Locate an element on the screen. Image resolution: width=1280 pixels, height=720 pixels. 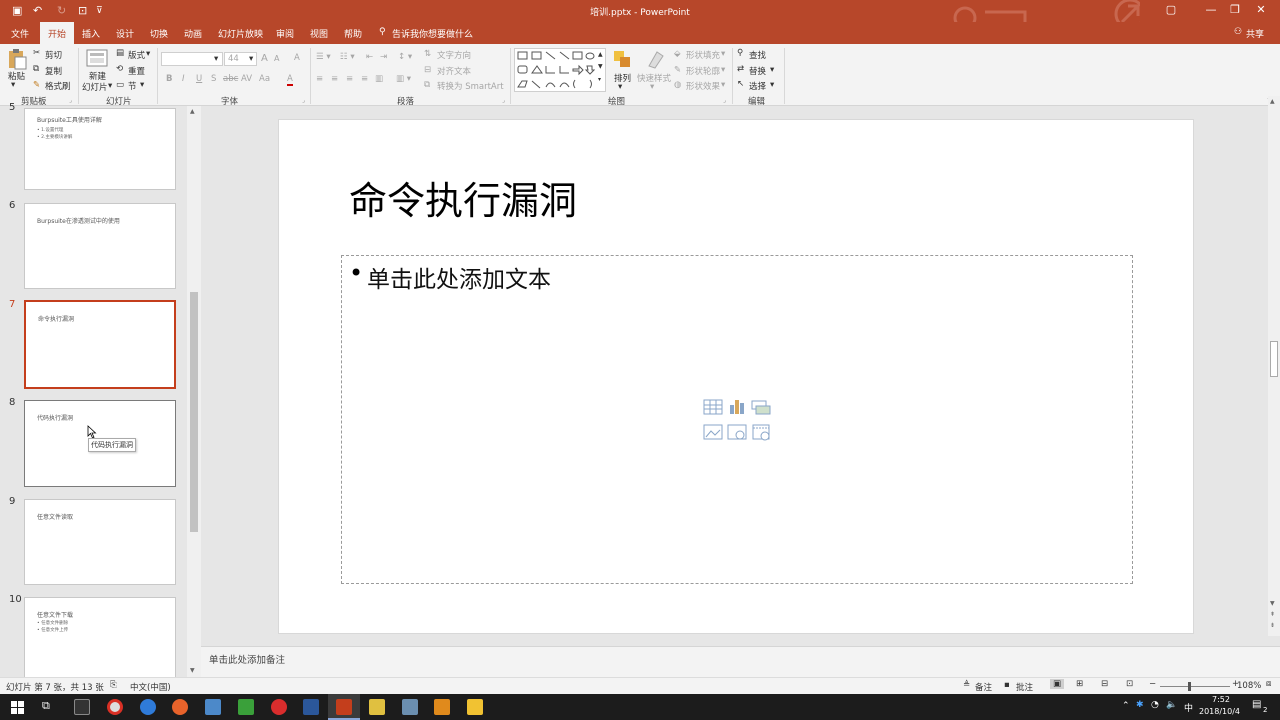
zoom-out-icon: − is located at coordinates (1152, 684).